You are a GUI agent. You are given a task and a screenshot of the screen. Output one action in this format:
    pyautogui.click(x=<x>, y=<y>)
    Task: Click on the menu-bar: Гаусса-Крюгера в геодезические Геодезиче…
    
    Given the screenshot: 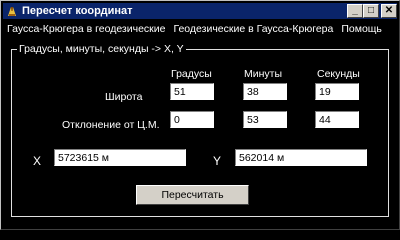 What is the action you would take?
    pyautogui.click(x=200, y=29)
    